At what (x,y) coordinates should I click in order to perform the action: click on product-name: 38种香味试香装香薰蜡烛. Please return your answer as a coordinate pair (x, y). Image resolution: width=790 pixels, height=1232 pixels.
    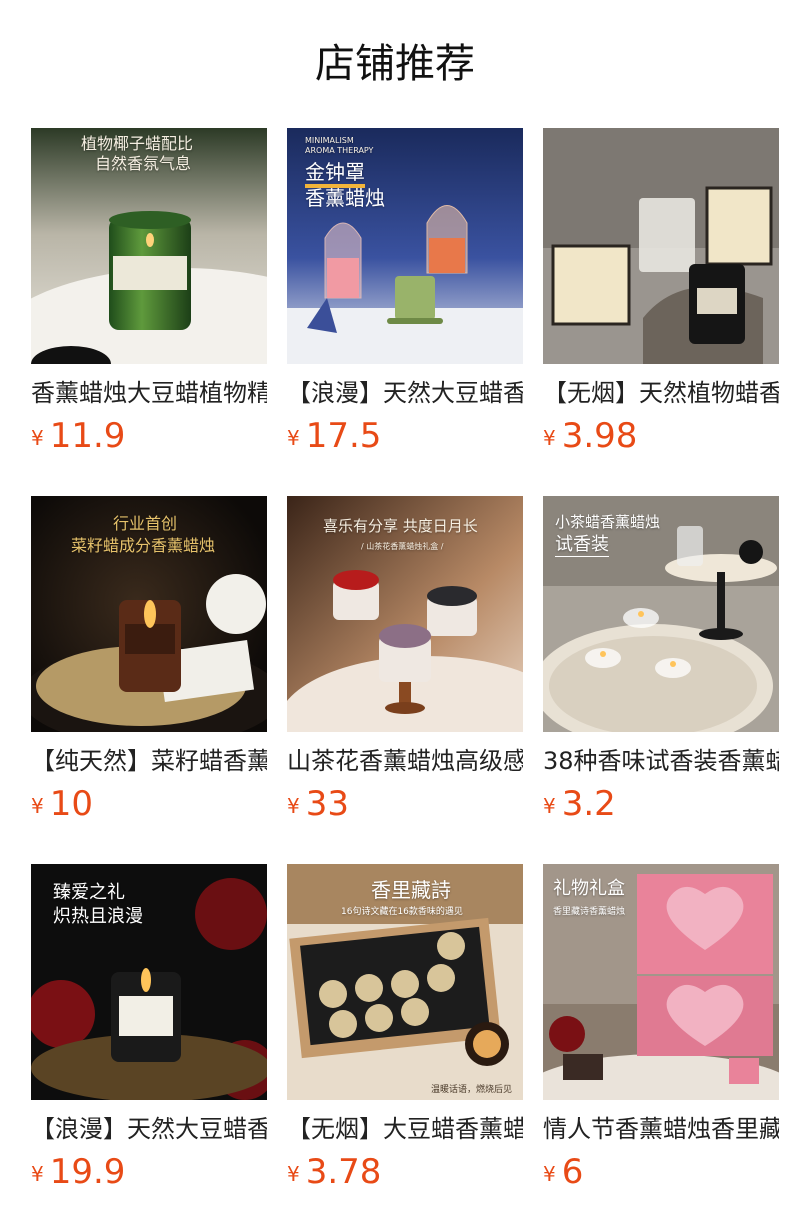
    Looking at the image, I should click on (661, 761).